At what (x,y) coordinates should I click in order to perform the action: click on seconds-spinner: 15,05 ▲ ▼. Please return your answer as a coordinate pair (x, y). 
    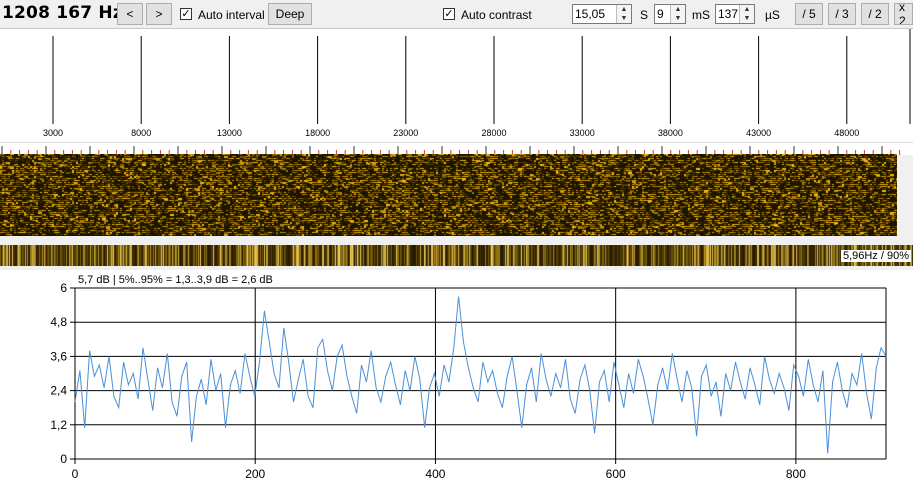
    Looking at the image, I should click on (602, 14).